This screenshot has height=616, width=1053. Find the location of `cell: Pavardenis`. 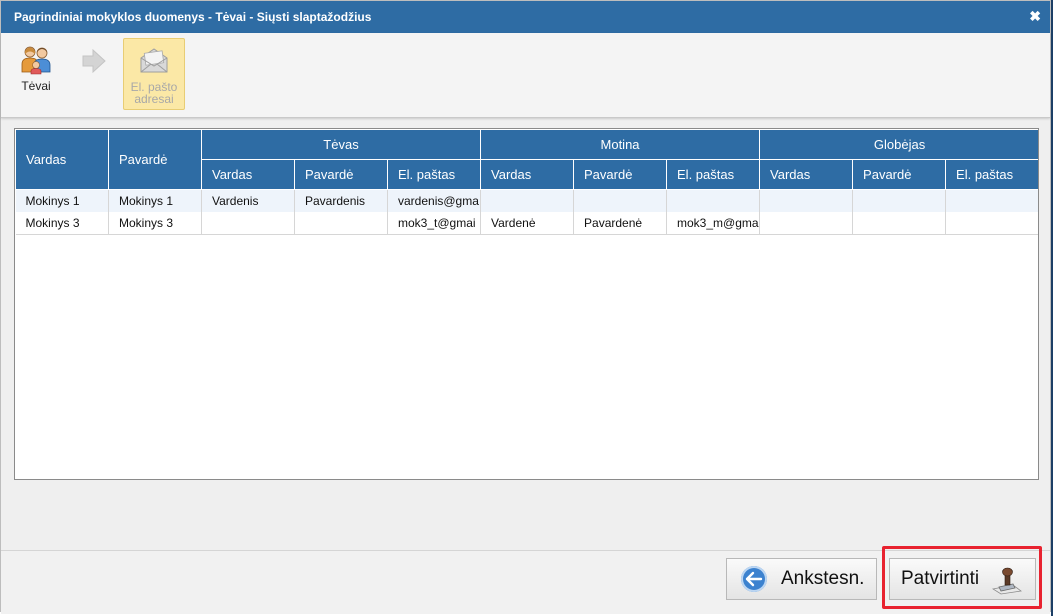

cell: Pavardenis is located at coordinates (341, 200).